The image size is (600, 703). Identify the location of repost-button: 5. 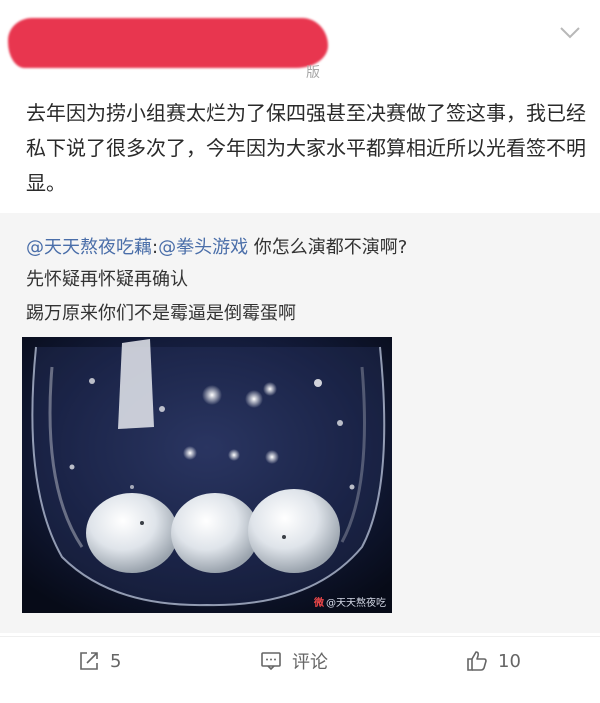
(99, 661).